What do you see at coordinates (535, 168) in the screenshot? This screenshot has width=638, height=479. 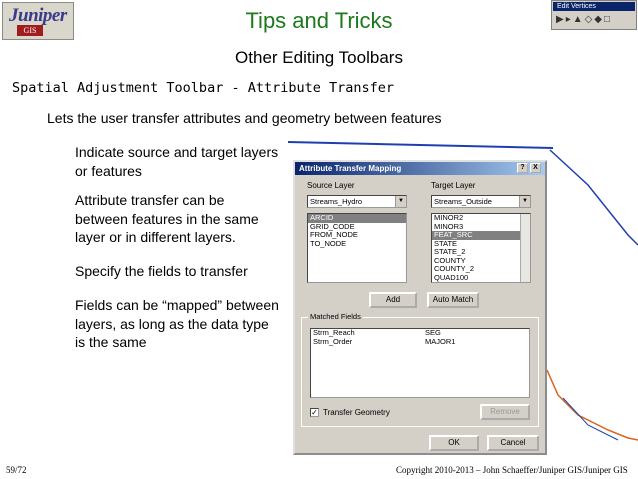 I see `close-button: X` at bounding box center [535, 168].